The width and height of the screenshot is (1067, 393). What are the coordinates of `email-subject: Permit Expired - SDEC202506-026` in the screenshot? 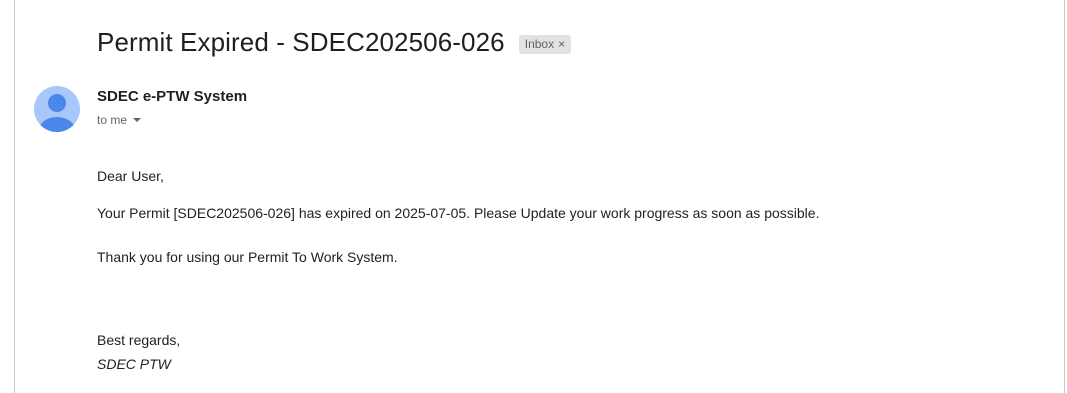 It's located at (301, 41).